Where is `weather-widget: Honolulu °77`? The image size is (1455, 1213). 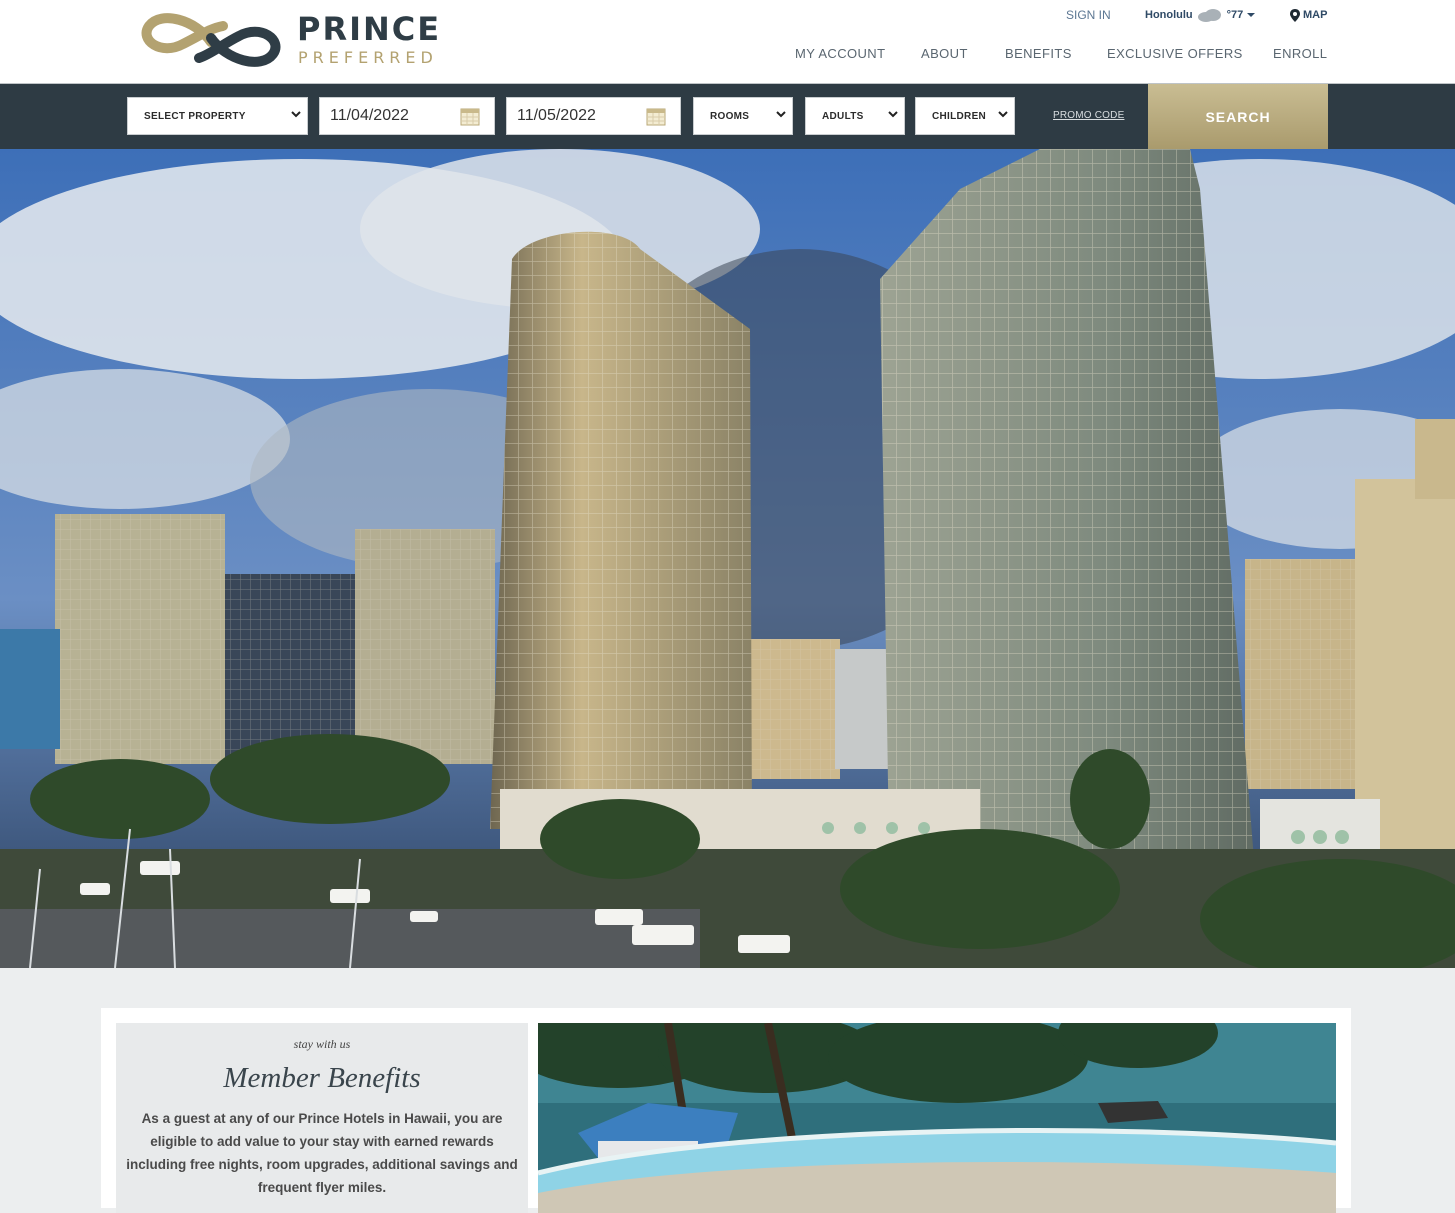
weather-widget: Honolulu °77 is located at coordinates (1200, 15).